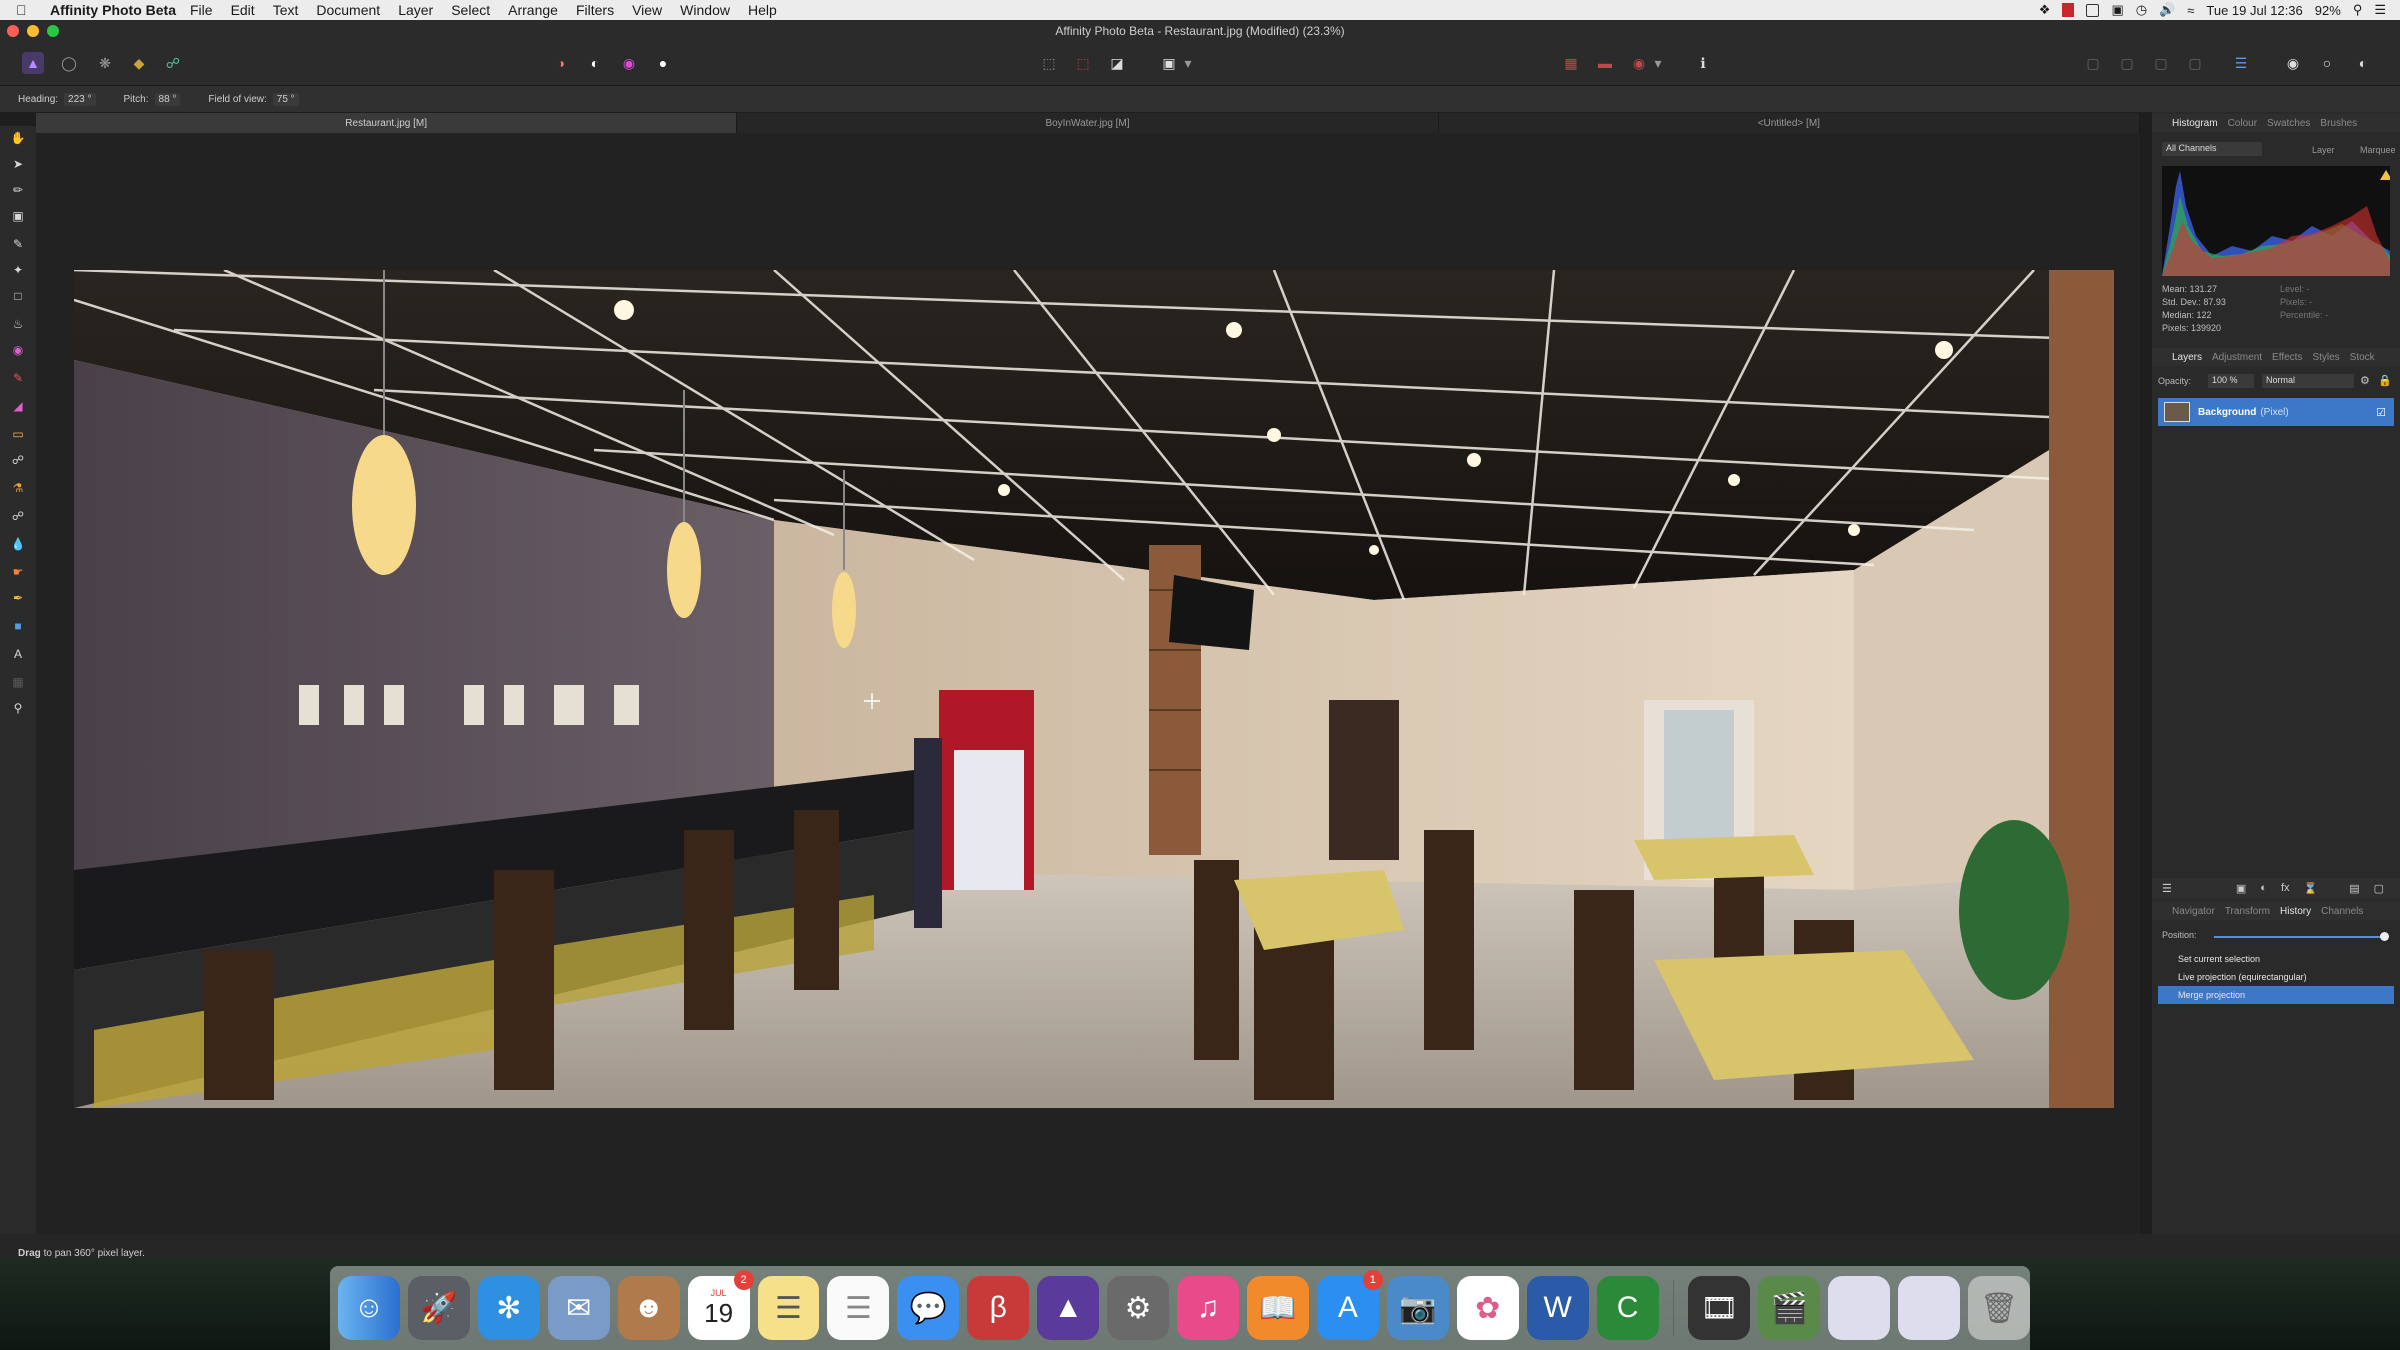 The image size is (2400, 1350). I want to click on recording-icon, so click(2068, 10).